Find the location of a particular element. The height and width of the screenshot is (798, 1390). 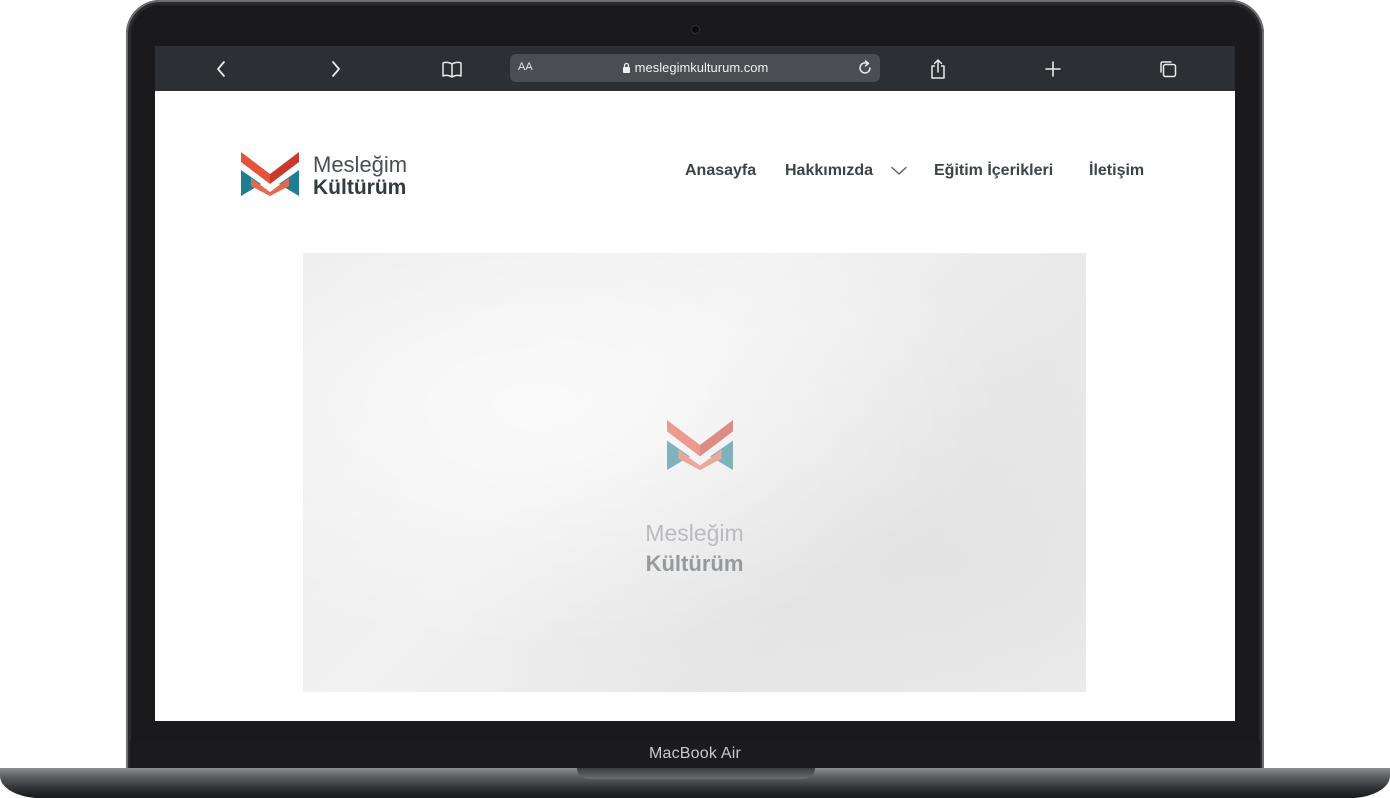

hero-logo-mark-icon is located at coordinates (700, 445).